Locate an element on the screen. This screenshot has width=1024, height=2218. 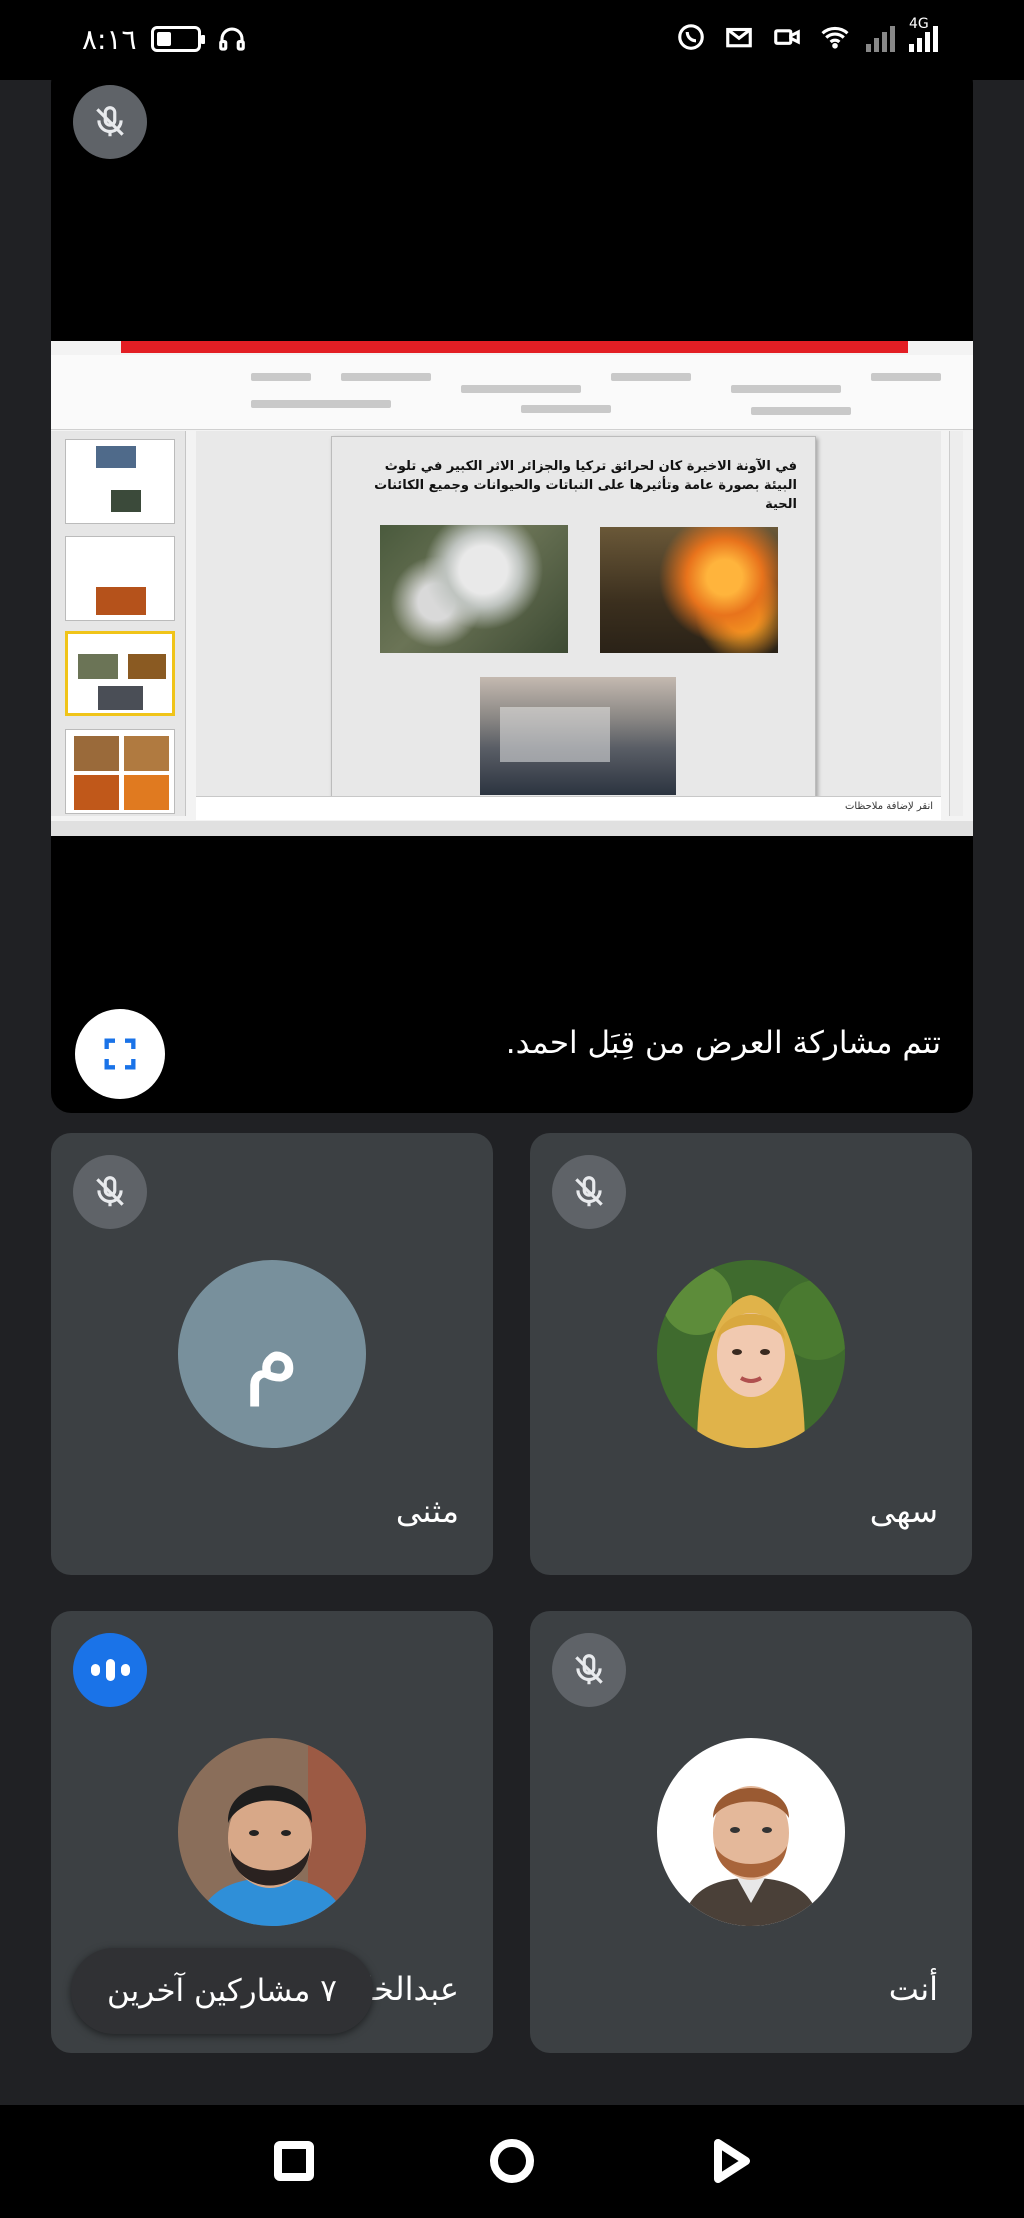
ppt-scrollbar is located at coordinates (956, 623).